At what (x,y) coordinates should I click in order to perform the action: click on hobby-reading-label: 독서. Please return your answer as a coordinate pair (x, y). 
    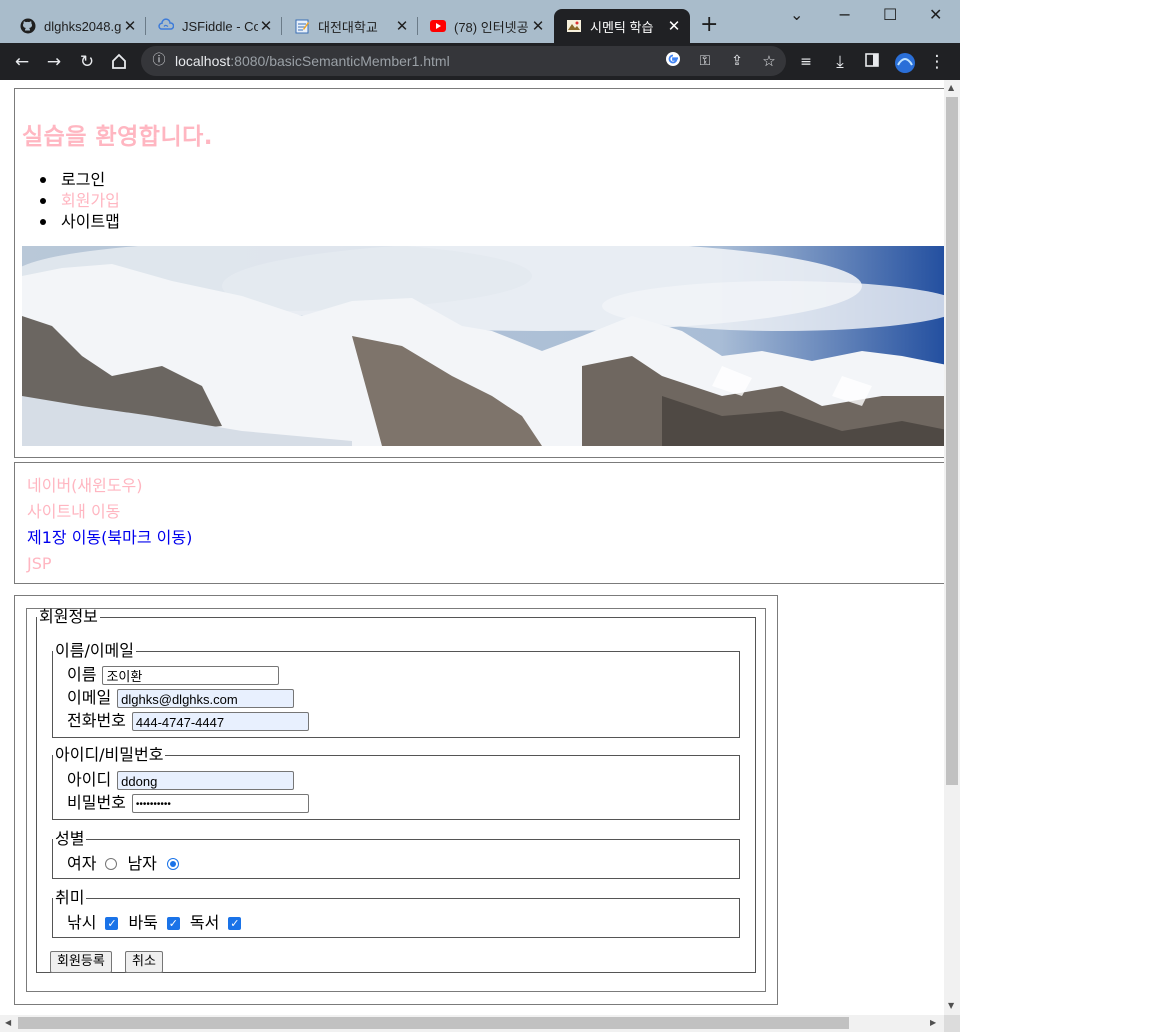
    Looking at the image, I should click on (204, 922).